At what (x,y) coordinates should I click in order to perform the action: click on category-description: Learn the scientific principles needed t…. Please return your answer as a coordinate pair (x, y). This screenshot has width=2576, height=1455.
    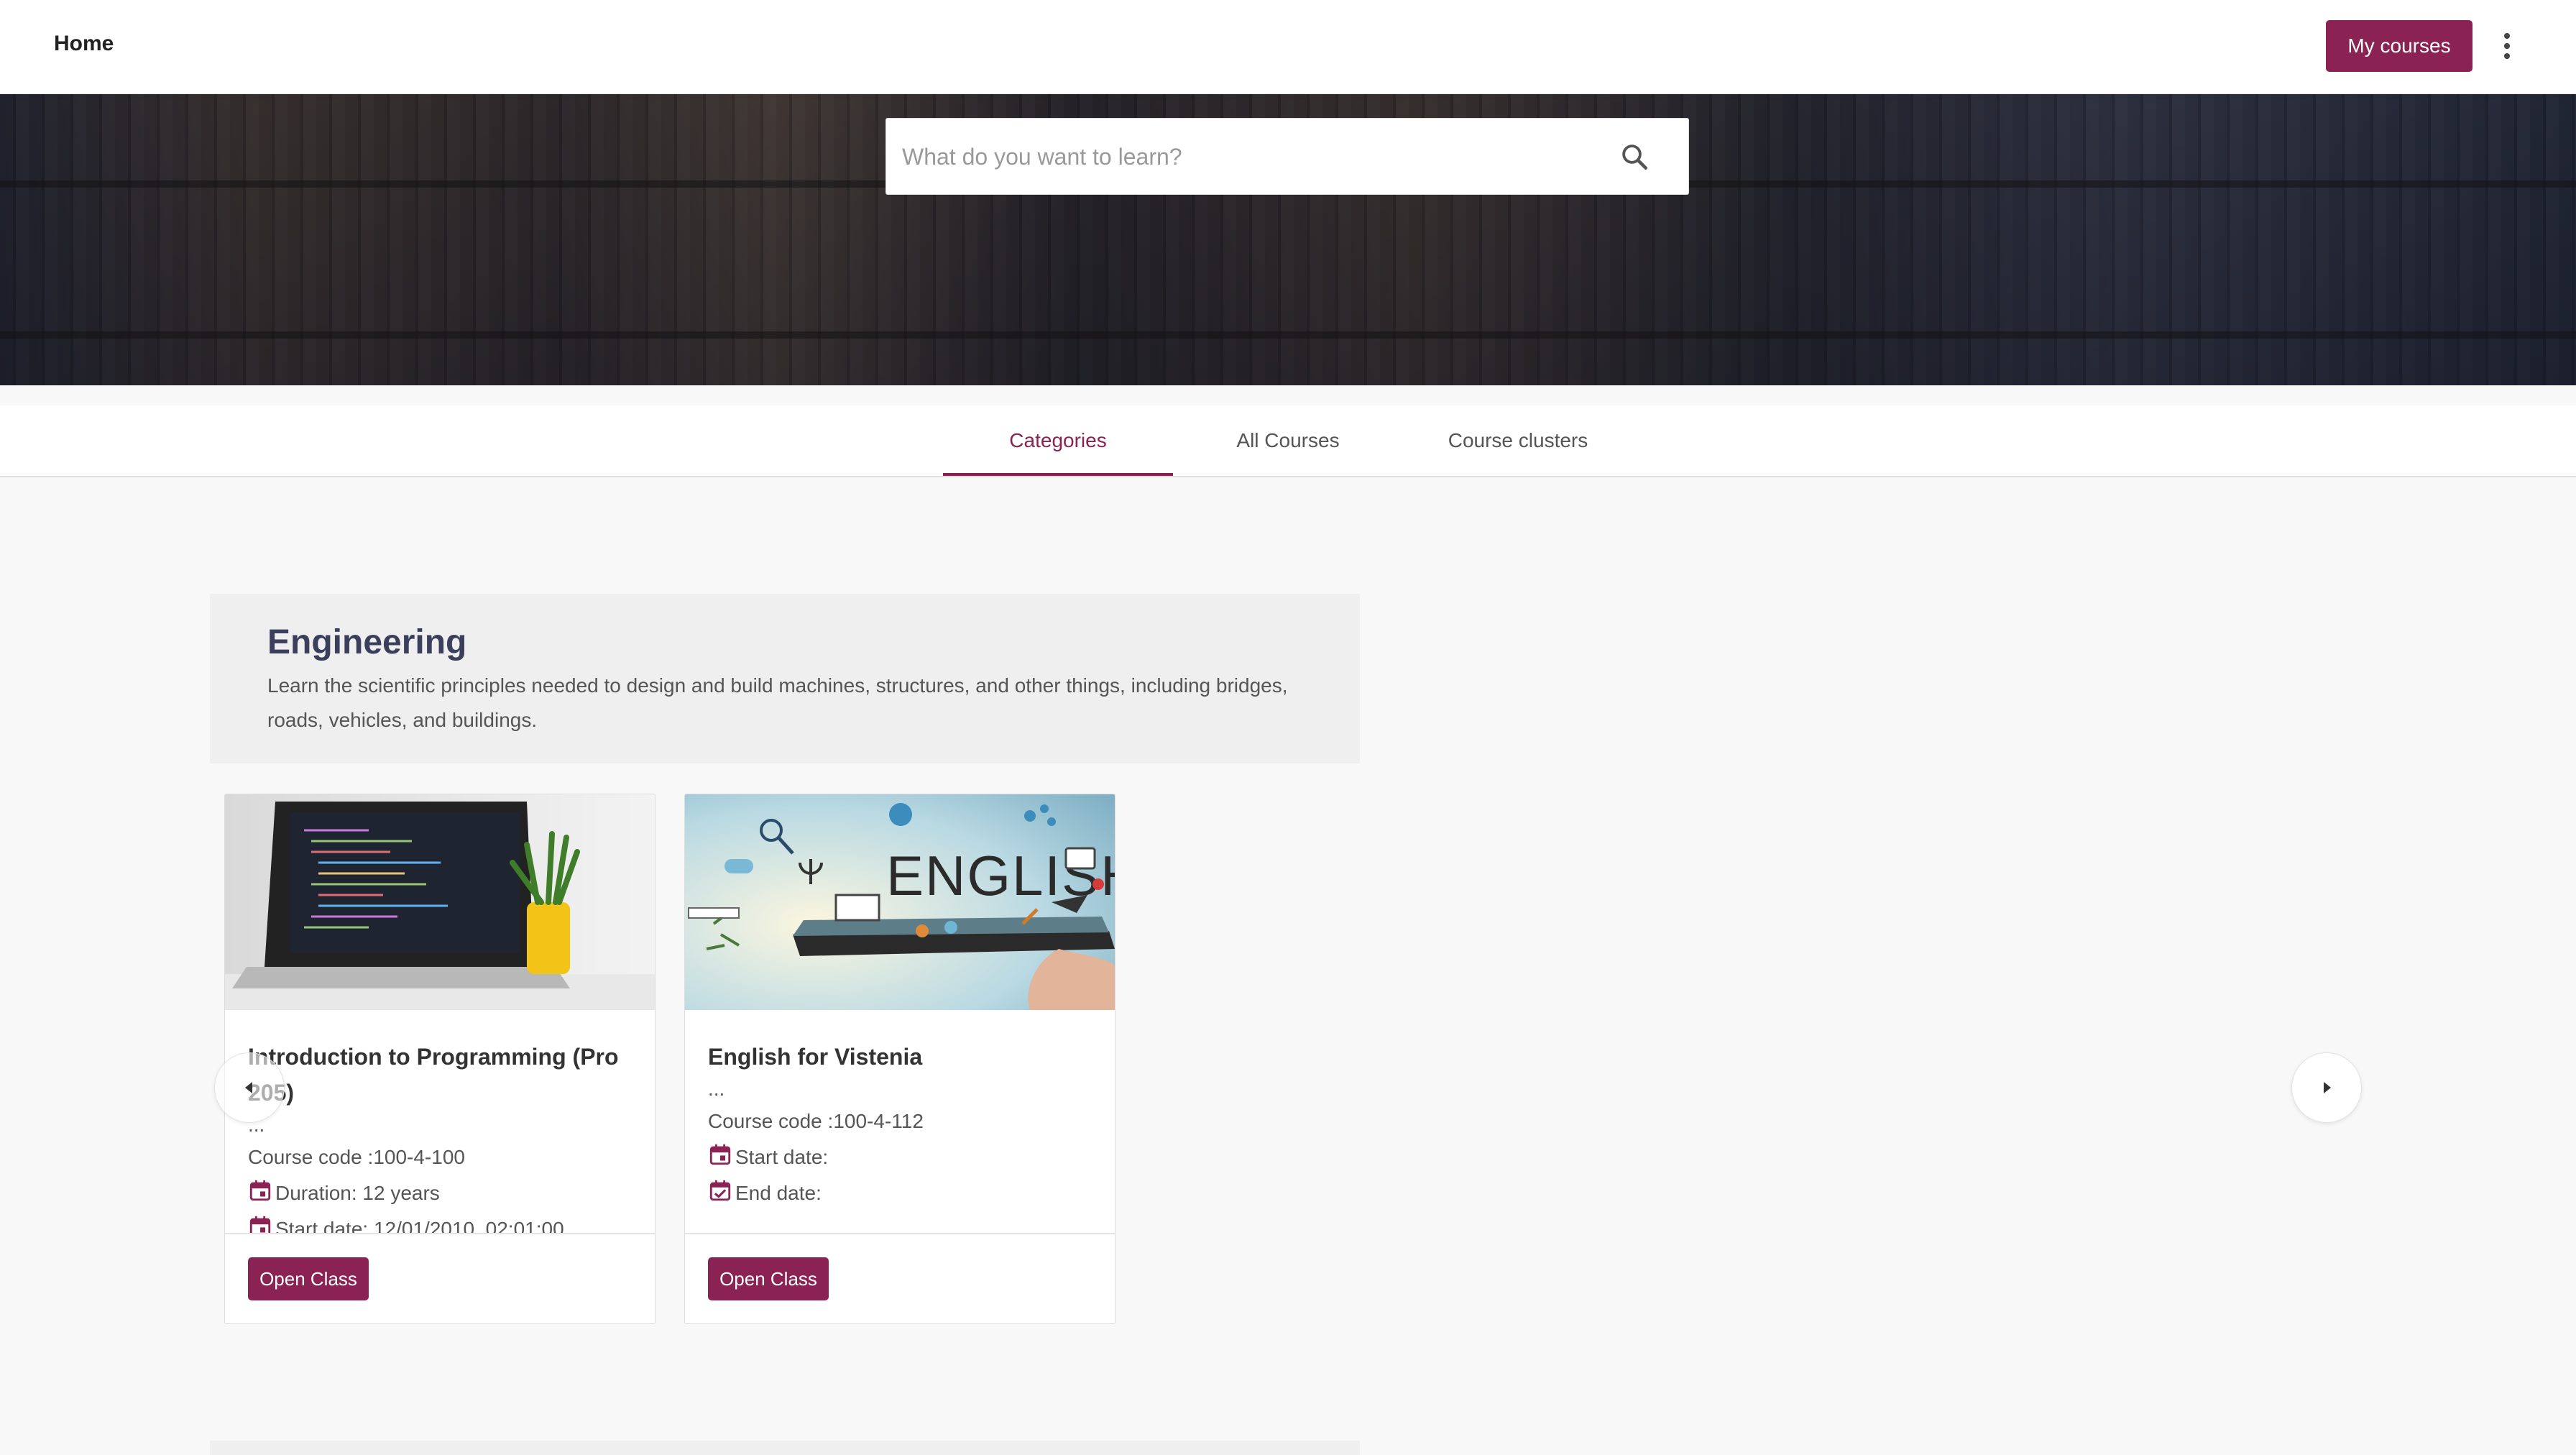
    Looking at the image, I should click on (777, 702).